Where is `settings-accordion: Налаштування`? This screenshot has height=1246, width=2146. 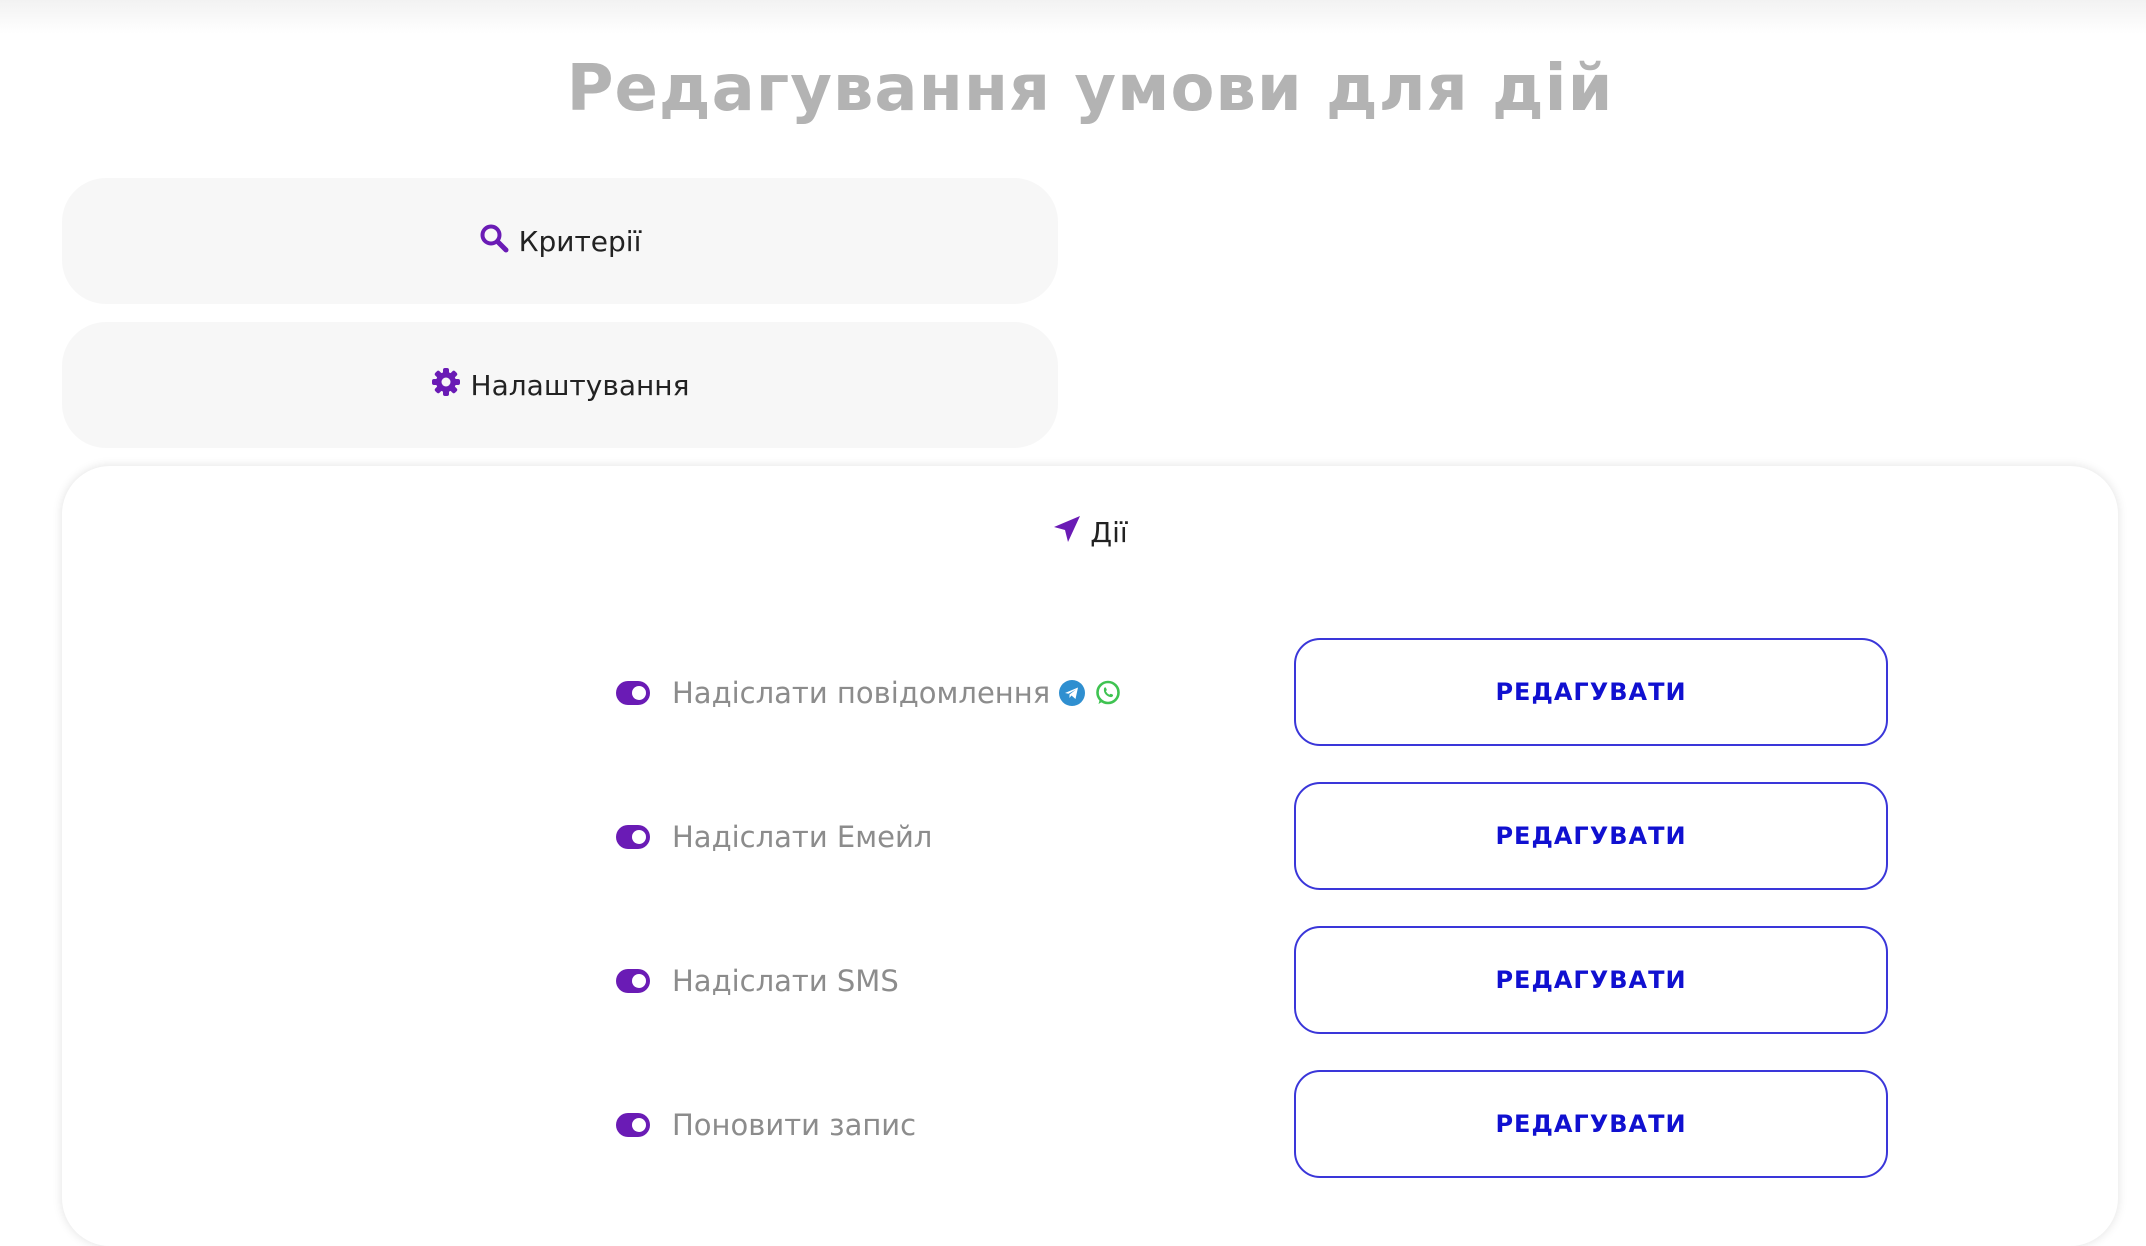 settings-accordion: Налаштування is located at coordinates (560, 385).